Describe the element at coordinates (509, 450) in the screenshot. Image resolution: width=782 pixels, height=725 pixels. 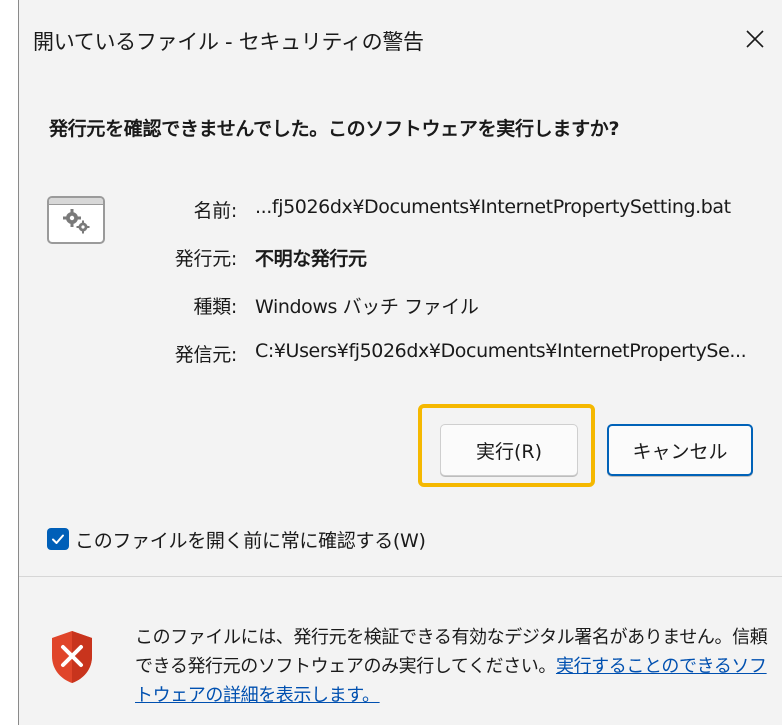
I see `run-button: 実行(R)` at that location.